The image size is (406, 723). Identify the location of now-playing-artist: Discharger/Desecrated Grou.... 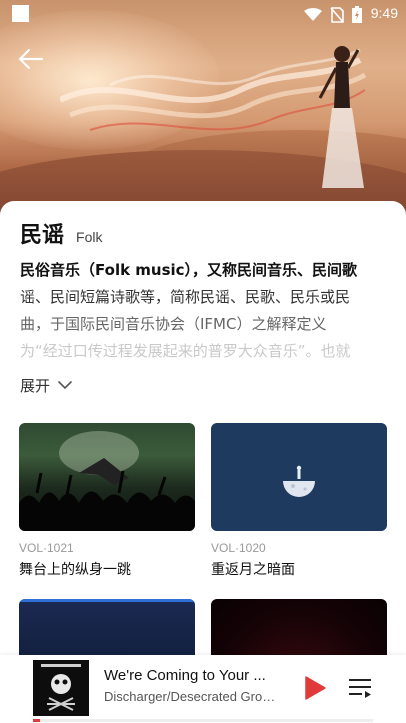
(192, 696).